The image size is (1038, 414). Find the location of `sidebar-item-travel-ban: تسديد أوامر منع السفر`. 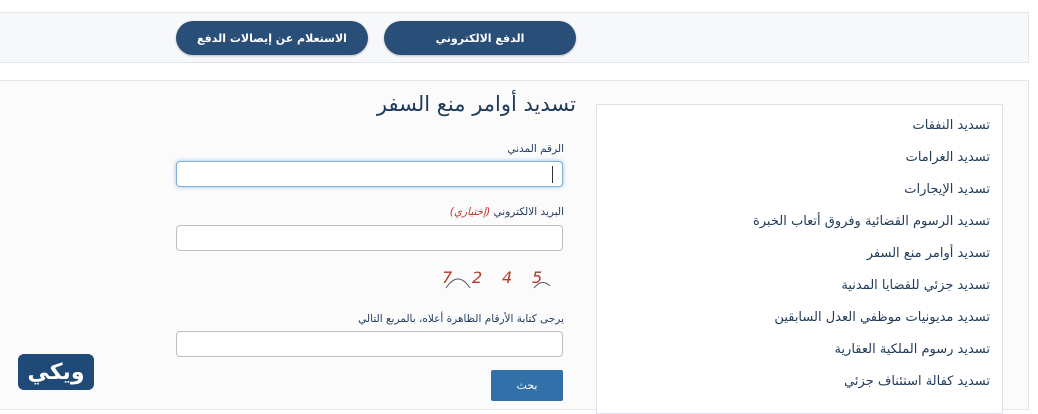

sidebar-item-travel-ban: تسديد أوامر منع السفر is located at coordinates (928, 253).